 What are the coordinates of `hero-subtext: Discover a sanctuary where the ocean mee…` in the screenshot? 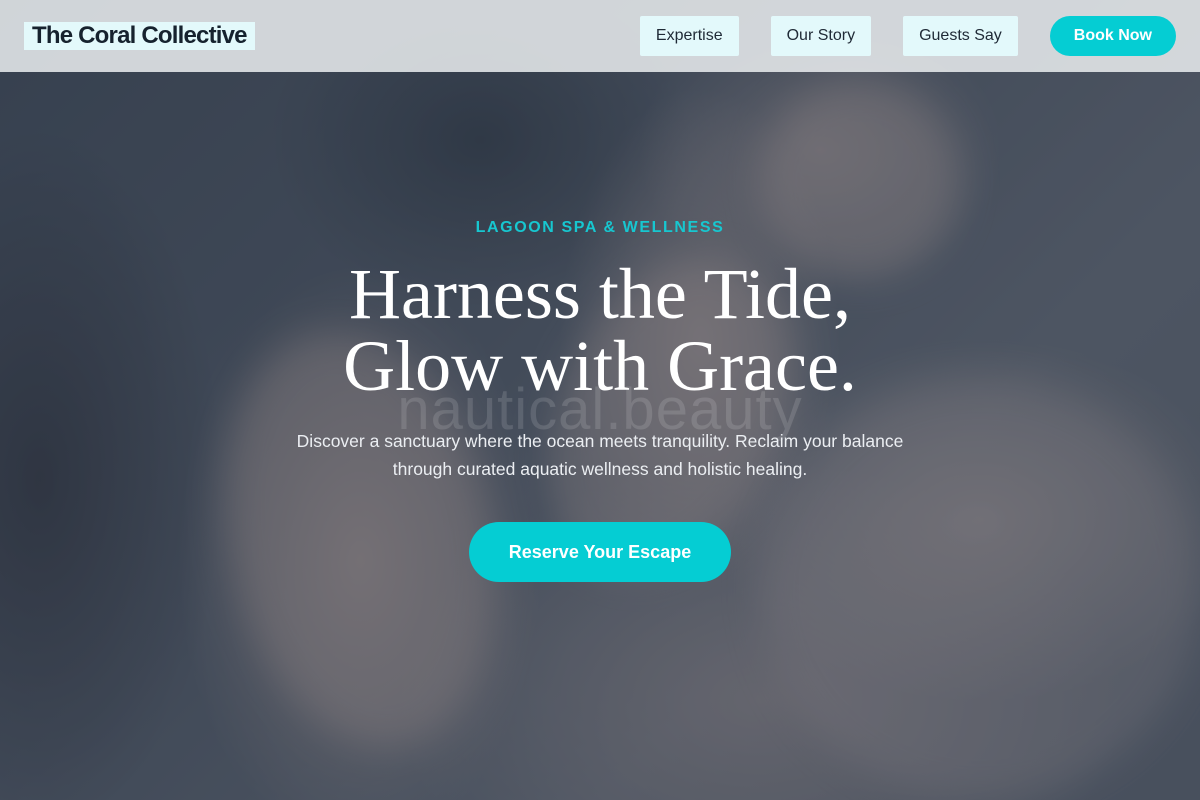 It's located at (600, 455).